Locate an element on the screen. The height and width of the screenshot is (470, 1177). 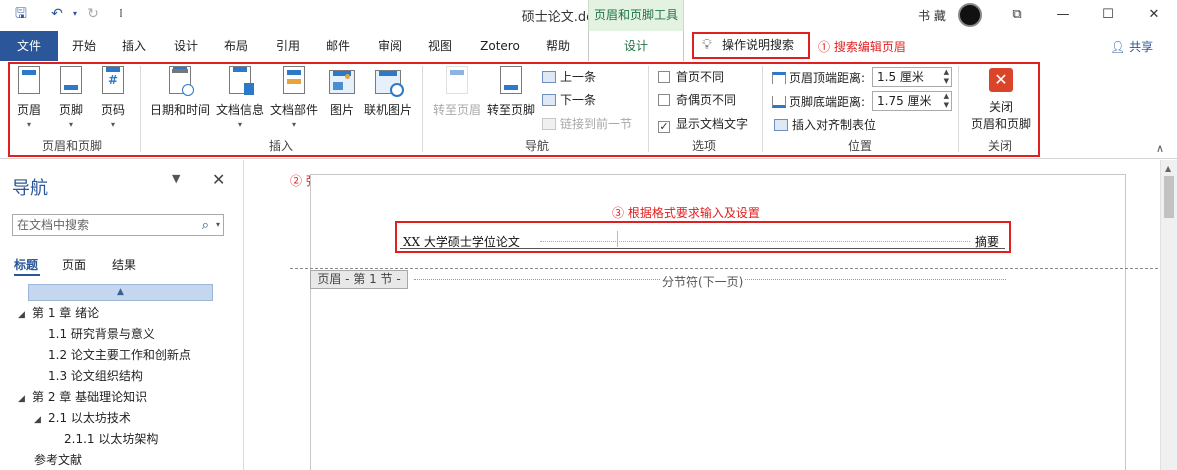
maximize-icon: ☐ is located at coordinates (1108, 15).